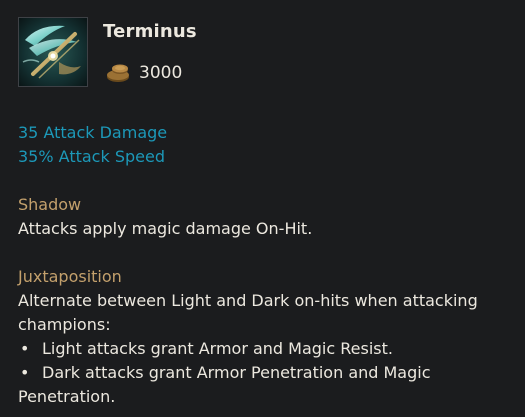 Image resolution: width=525 pixels, height=417 pixels. I want to click on crossbow-item-icon, so click(53, 52).